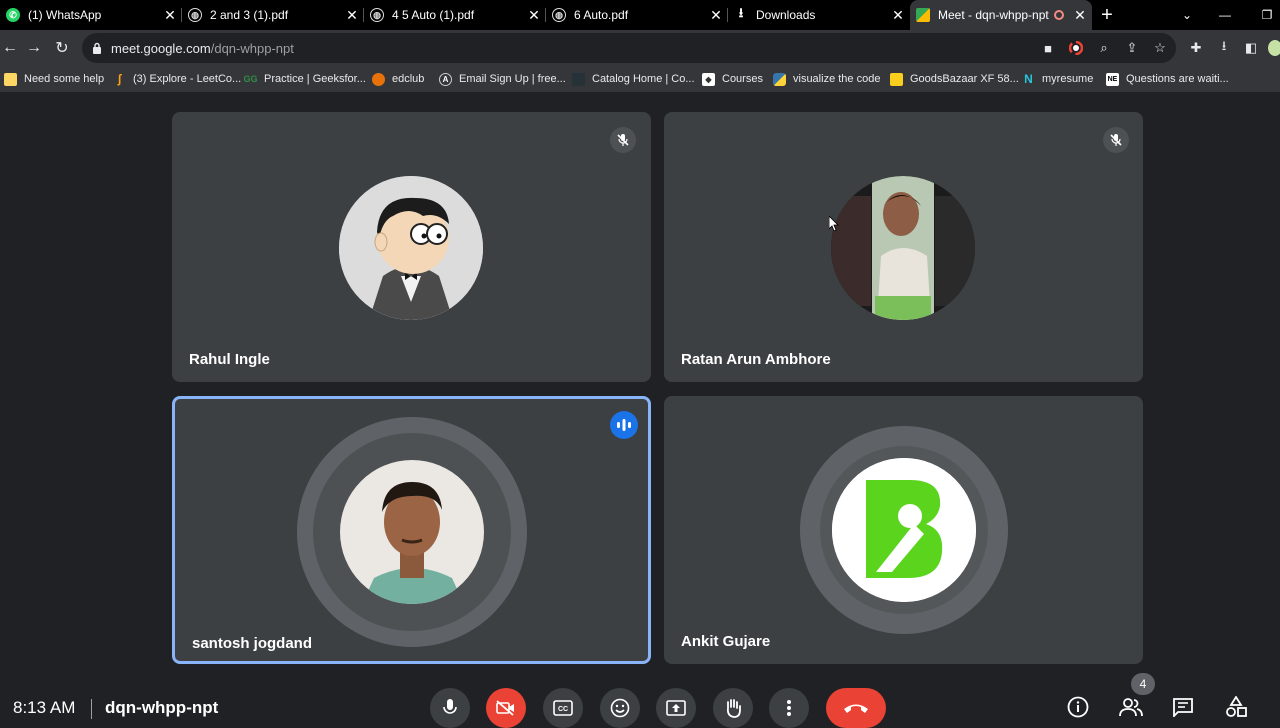 This screenshot has width=1280, height=728. I want to click on people-icon, so click(1131, 707).